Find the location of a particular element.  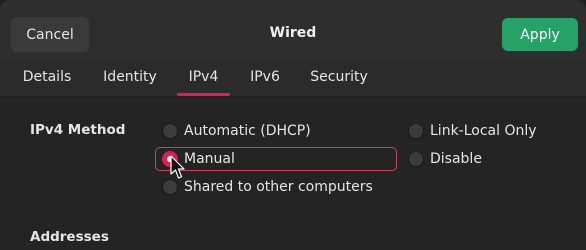

radio-label: Manual is located at coordinates (209, 159).